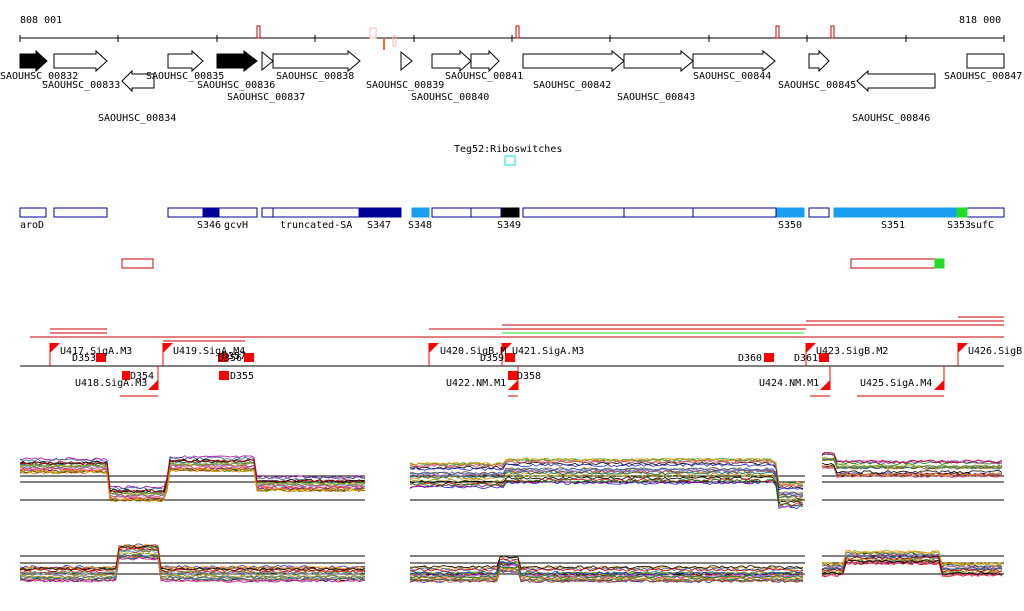 Image resolution: width=1024 pixels, height=611 pixels. I want to click on promoter-label: U423.SigB.M2, so click(852, 351).